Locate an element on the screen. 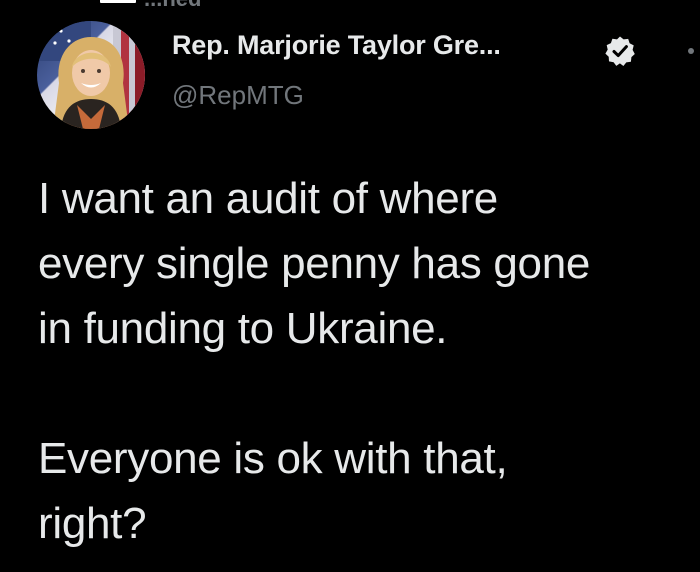  pinned-indicator: ...ned is located at coordinates (150, 5).